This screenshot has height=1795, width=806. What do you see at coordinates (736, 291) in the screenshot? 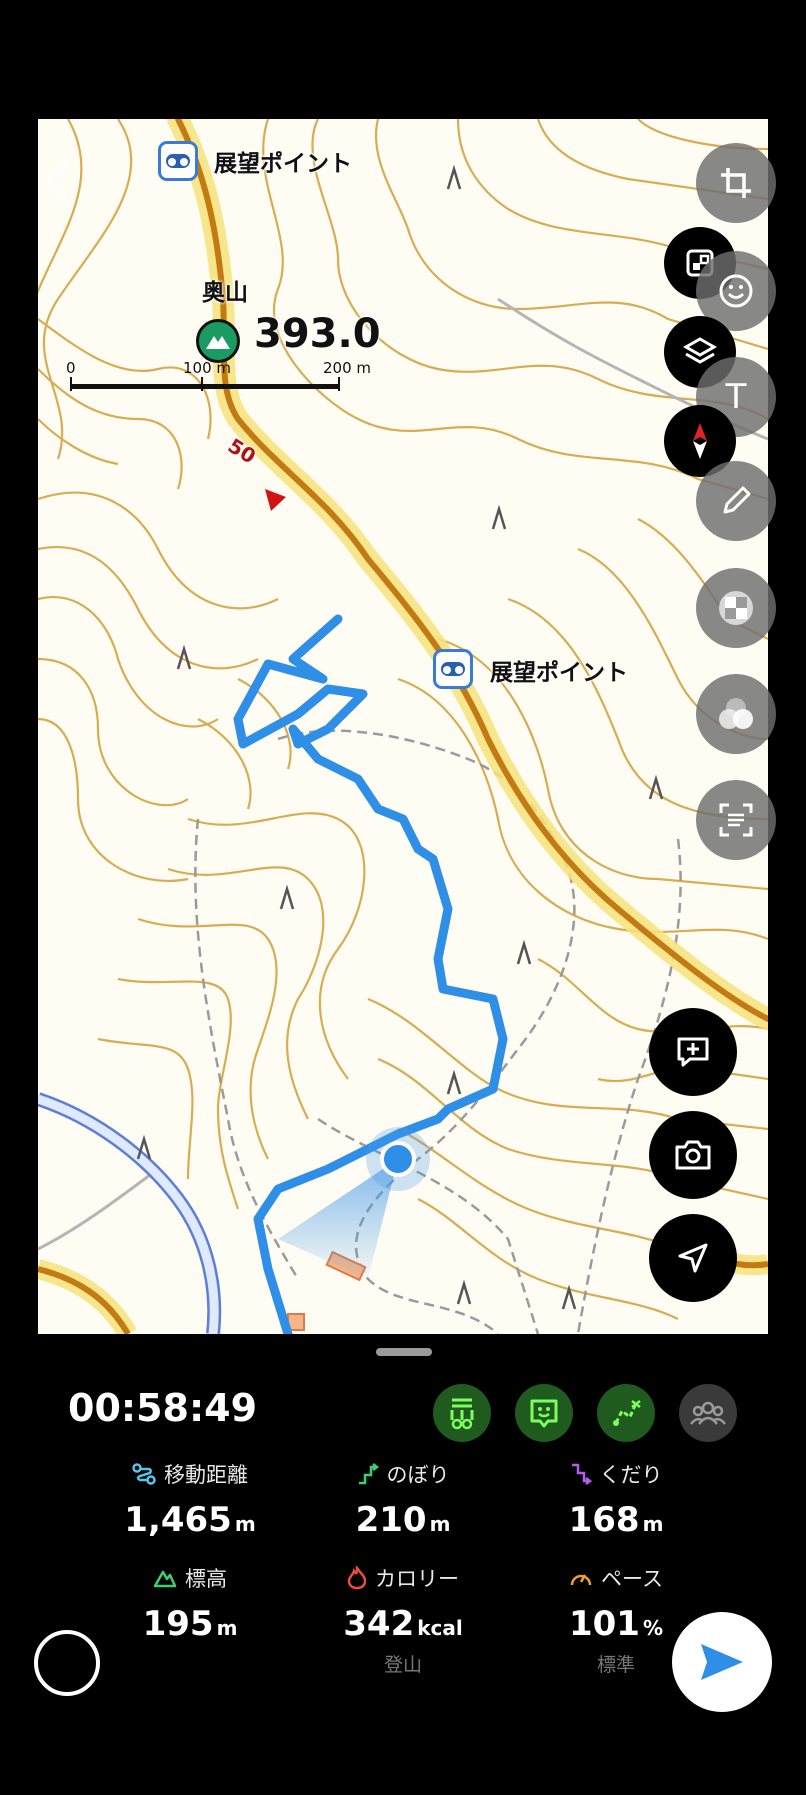
I see `smiley-icon` at bounding box center [736, 291].